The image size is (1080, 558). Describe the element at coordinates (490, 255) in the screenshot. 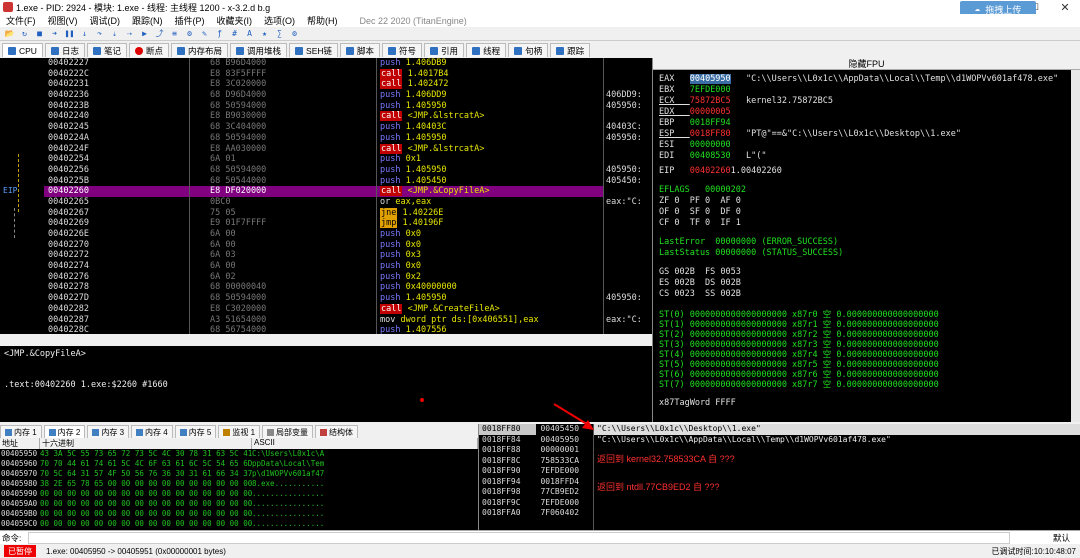

I see `instruction-row: push 0x3` at that location.